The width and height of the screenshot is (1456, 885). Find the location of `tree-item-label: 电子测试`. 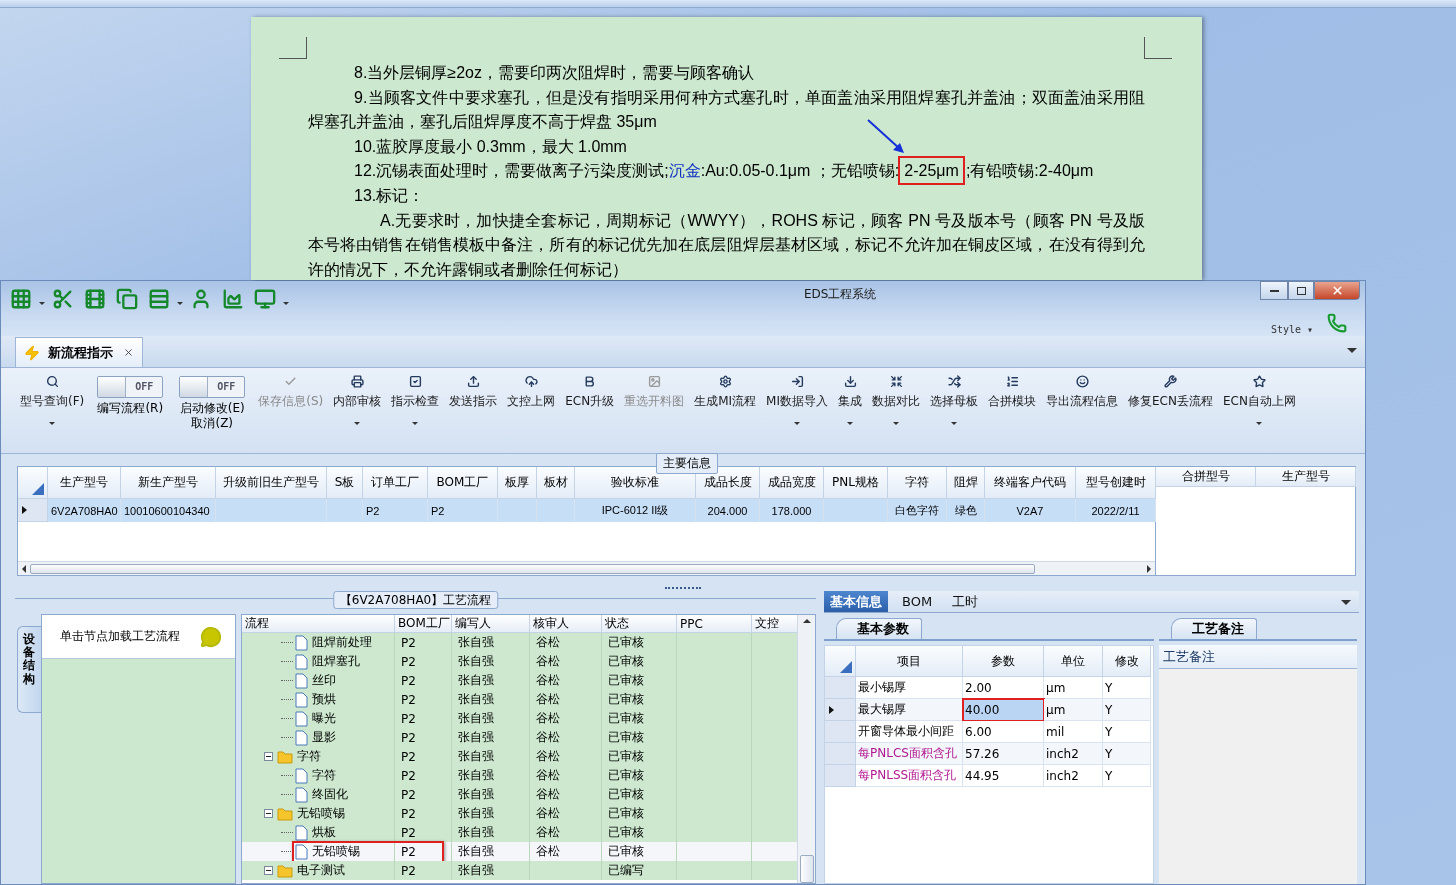

tree-item-label: 电子测试 is located at coordinates (321, 870).